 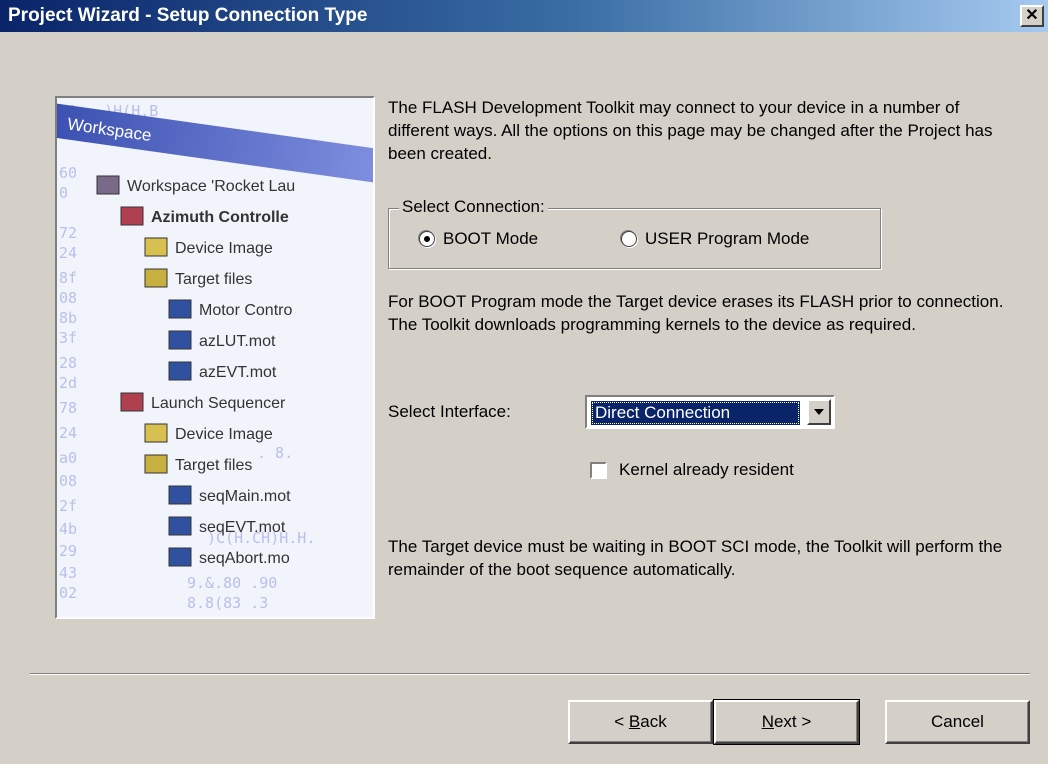 What do you see at coordinates (68, 551) in the screenshot?
I see `svg-text: 29` at bounding box center [68, 551].